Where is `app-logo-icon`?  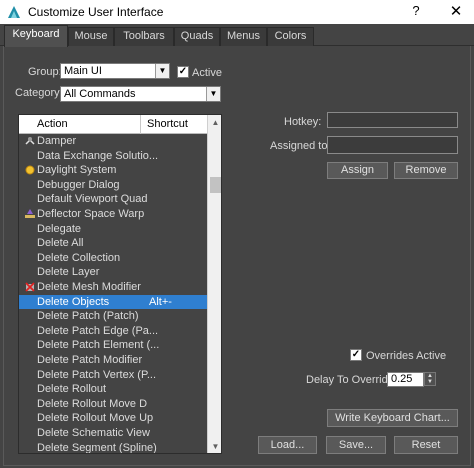
app-logo-icon is located at coordinates (14, 12).